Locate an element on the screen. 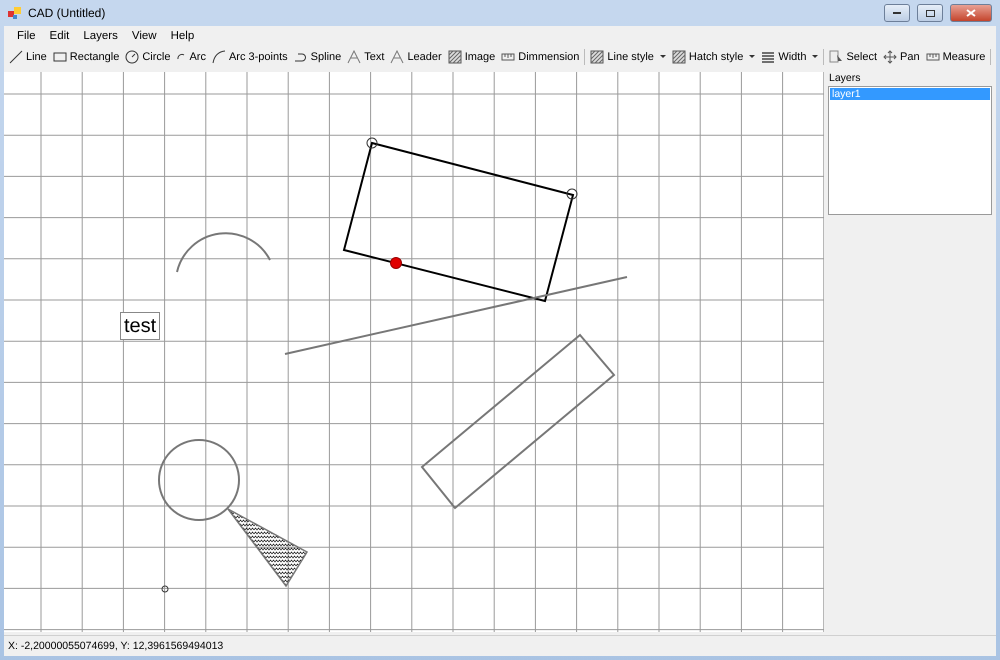  menu-item: Layers is located at coordinates (100, 36).